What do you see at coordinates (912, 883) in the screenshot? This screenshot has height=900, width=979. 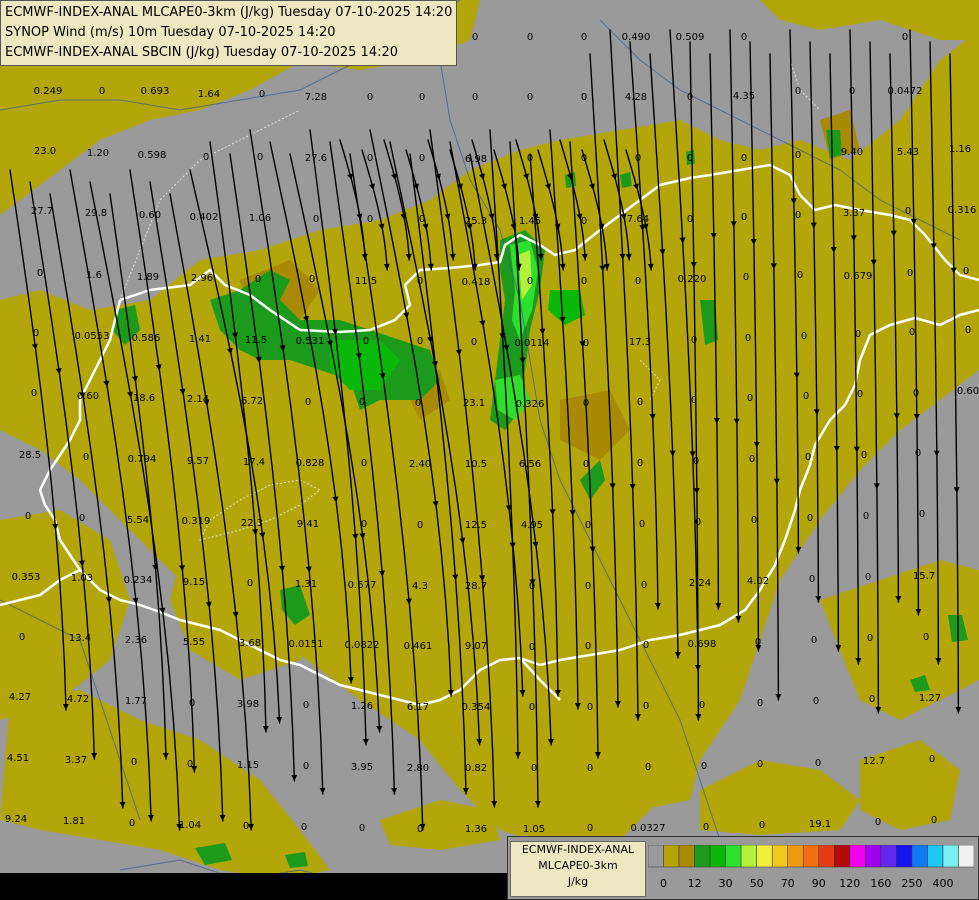 I see `legend-tick: 250` at bounding box center [912, 883].